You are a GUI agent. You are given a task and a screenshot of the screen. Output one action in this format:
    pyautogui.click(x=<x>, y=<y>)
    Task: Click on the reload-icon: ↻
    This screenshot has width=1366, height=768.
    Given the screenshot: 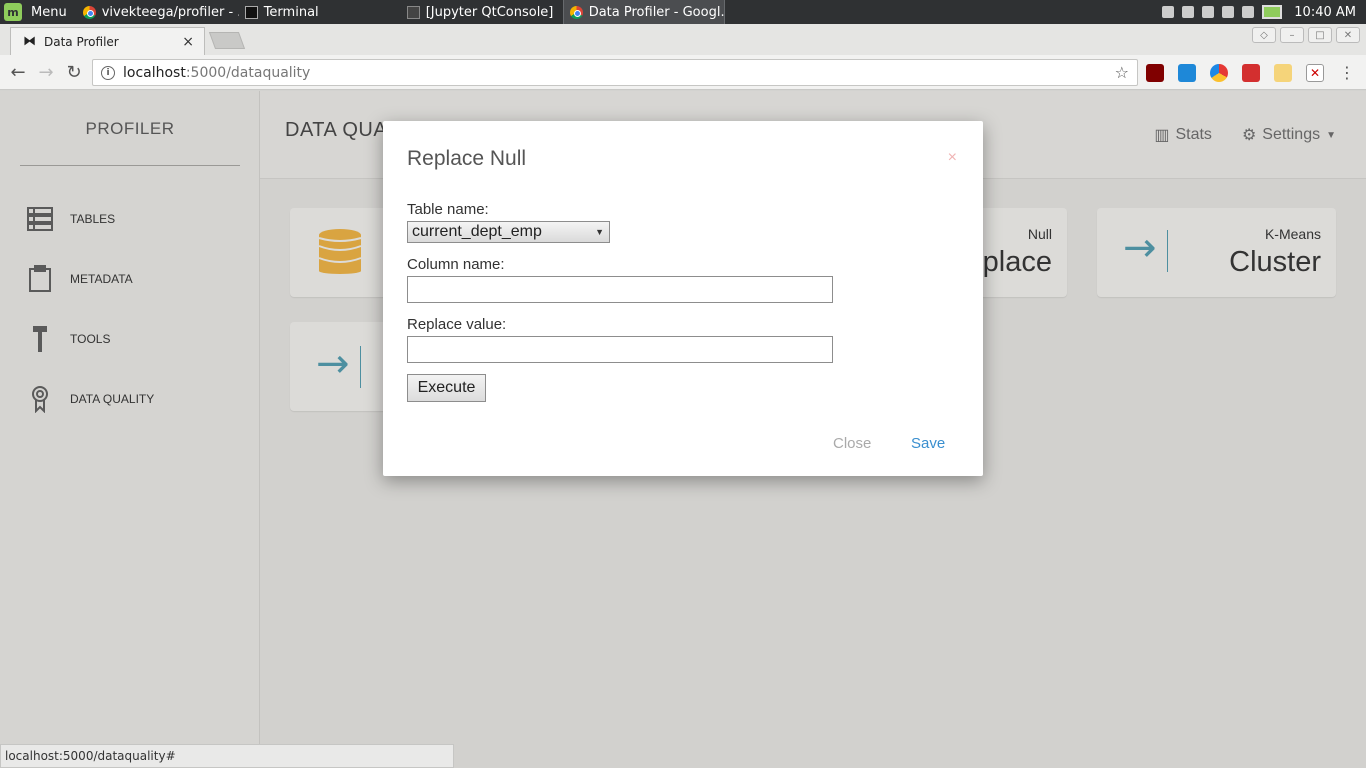 What is the action you would take?
    pyautogui.click(x=74, y=72)
    